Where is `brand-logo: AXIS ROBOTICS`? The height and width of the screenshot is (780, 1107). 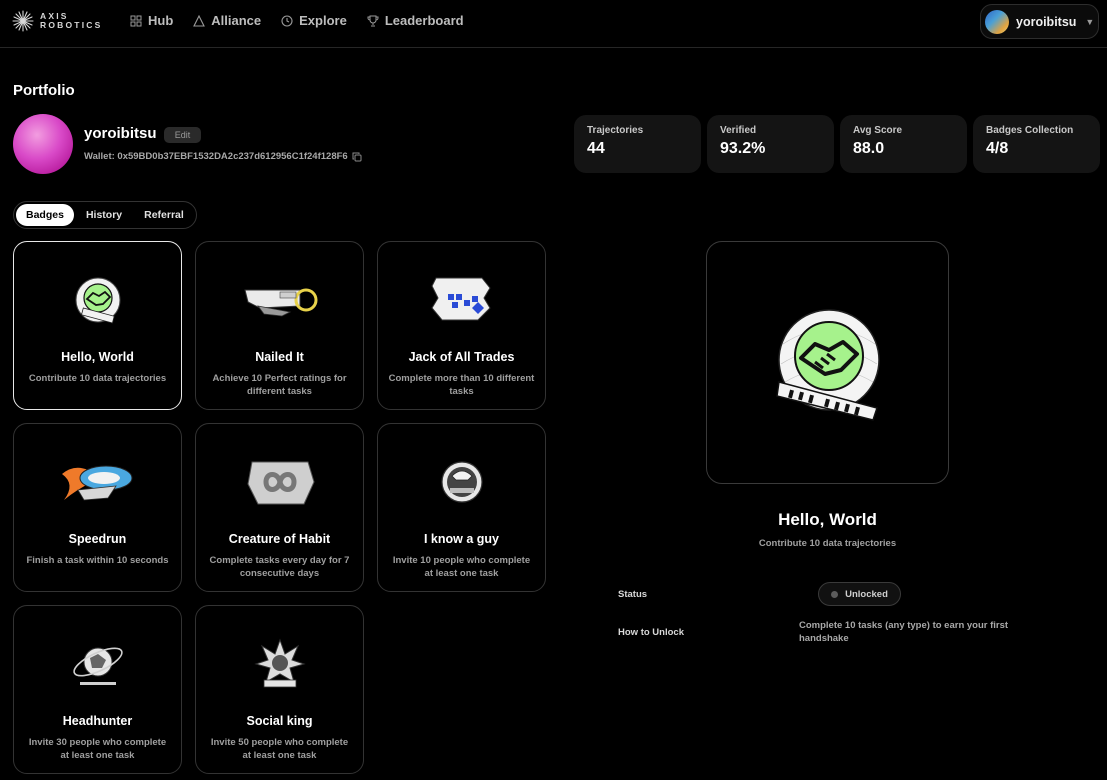 brand-logo: AXIS ROBOTICS is located at coordinates (57, 21).